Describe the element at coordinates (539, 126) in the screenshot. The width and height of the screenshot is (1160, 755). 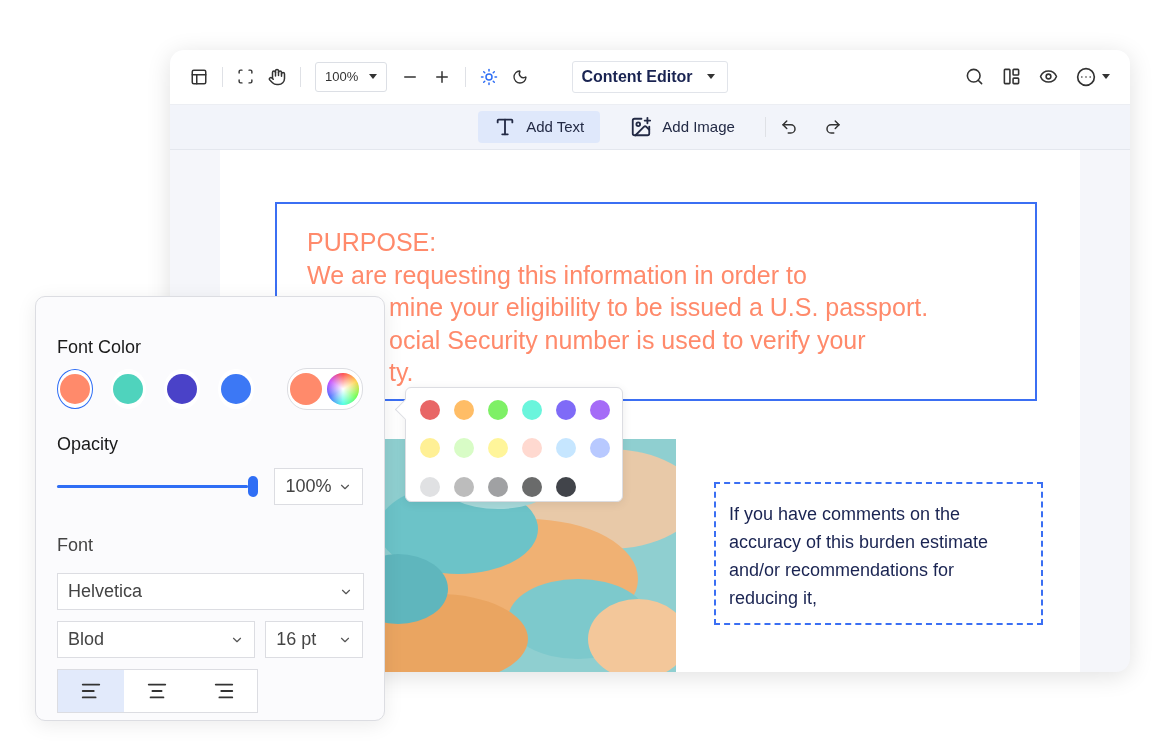
I see `tool-button: Add Text` at that location.